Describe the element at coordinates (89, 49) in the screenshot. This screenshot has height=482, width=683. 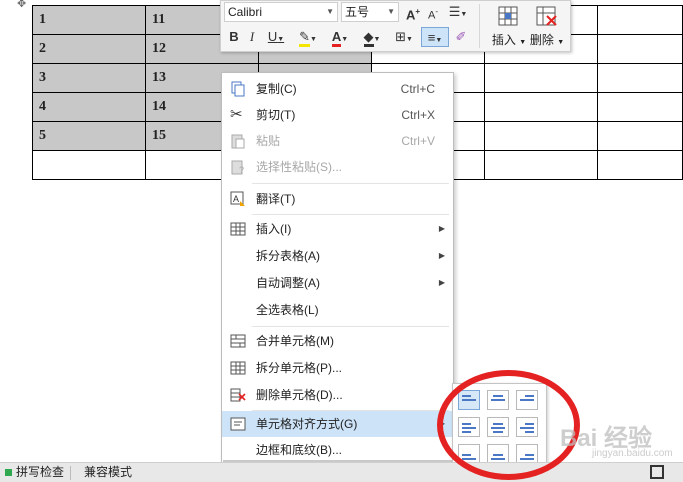
I see `table-cell: 2` at that location.